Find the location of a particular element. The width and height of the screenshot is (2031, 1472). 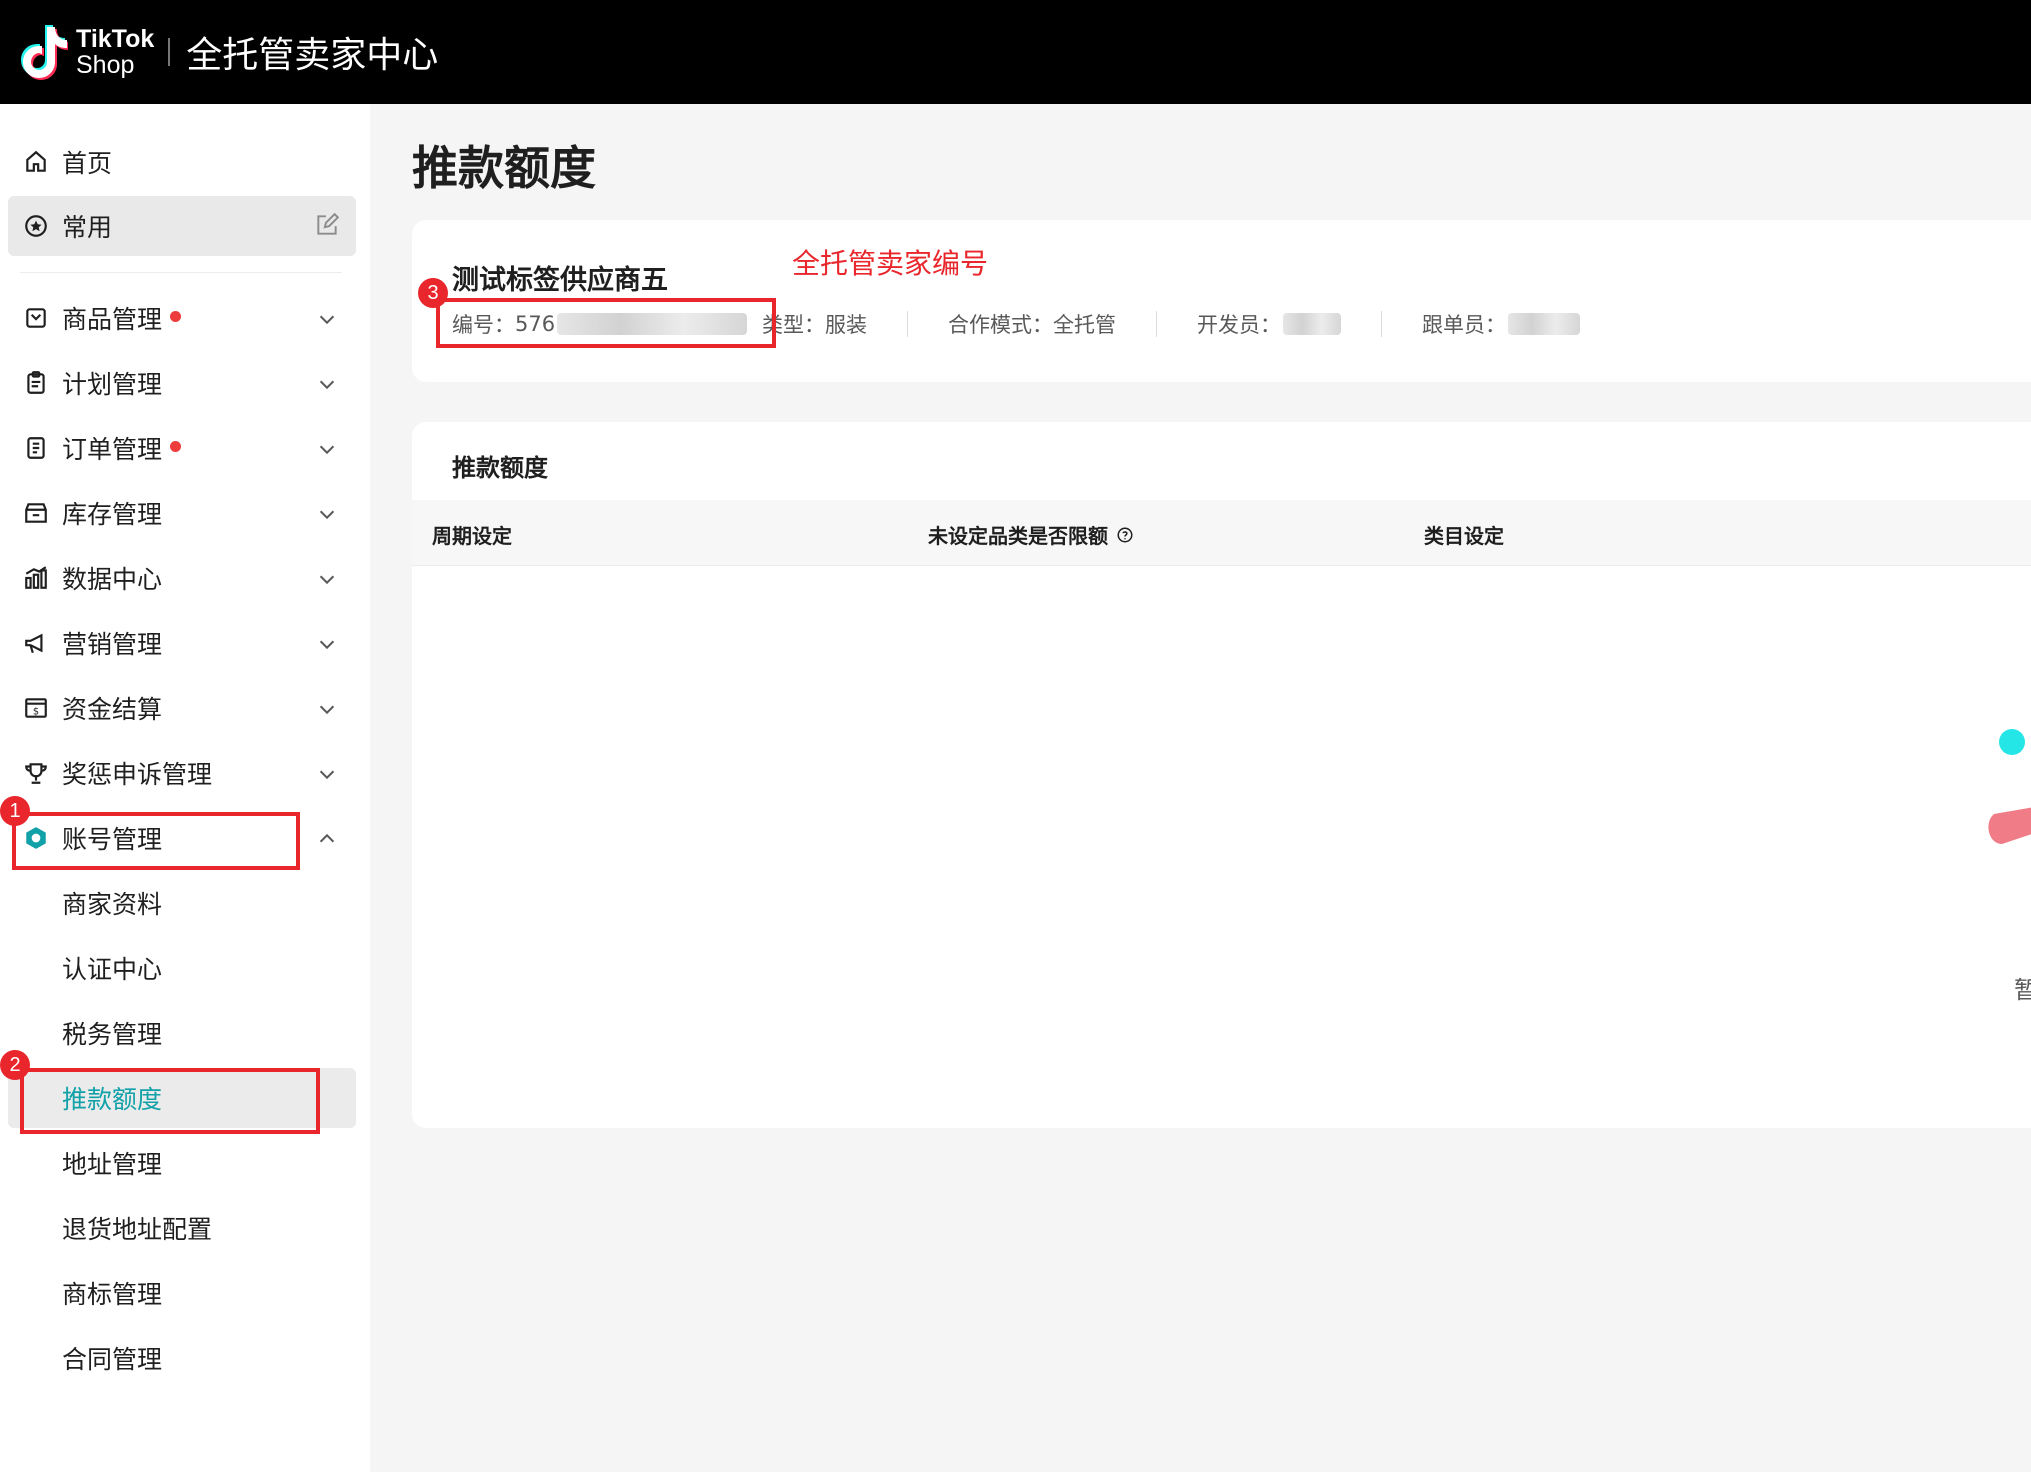

sidebar-item-label: 奖惩申诉管理 is located at coordinates (137, 774).